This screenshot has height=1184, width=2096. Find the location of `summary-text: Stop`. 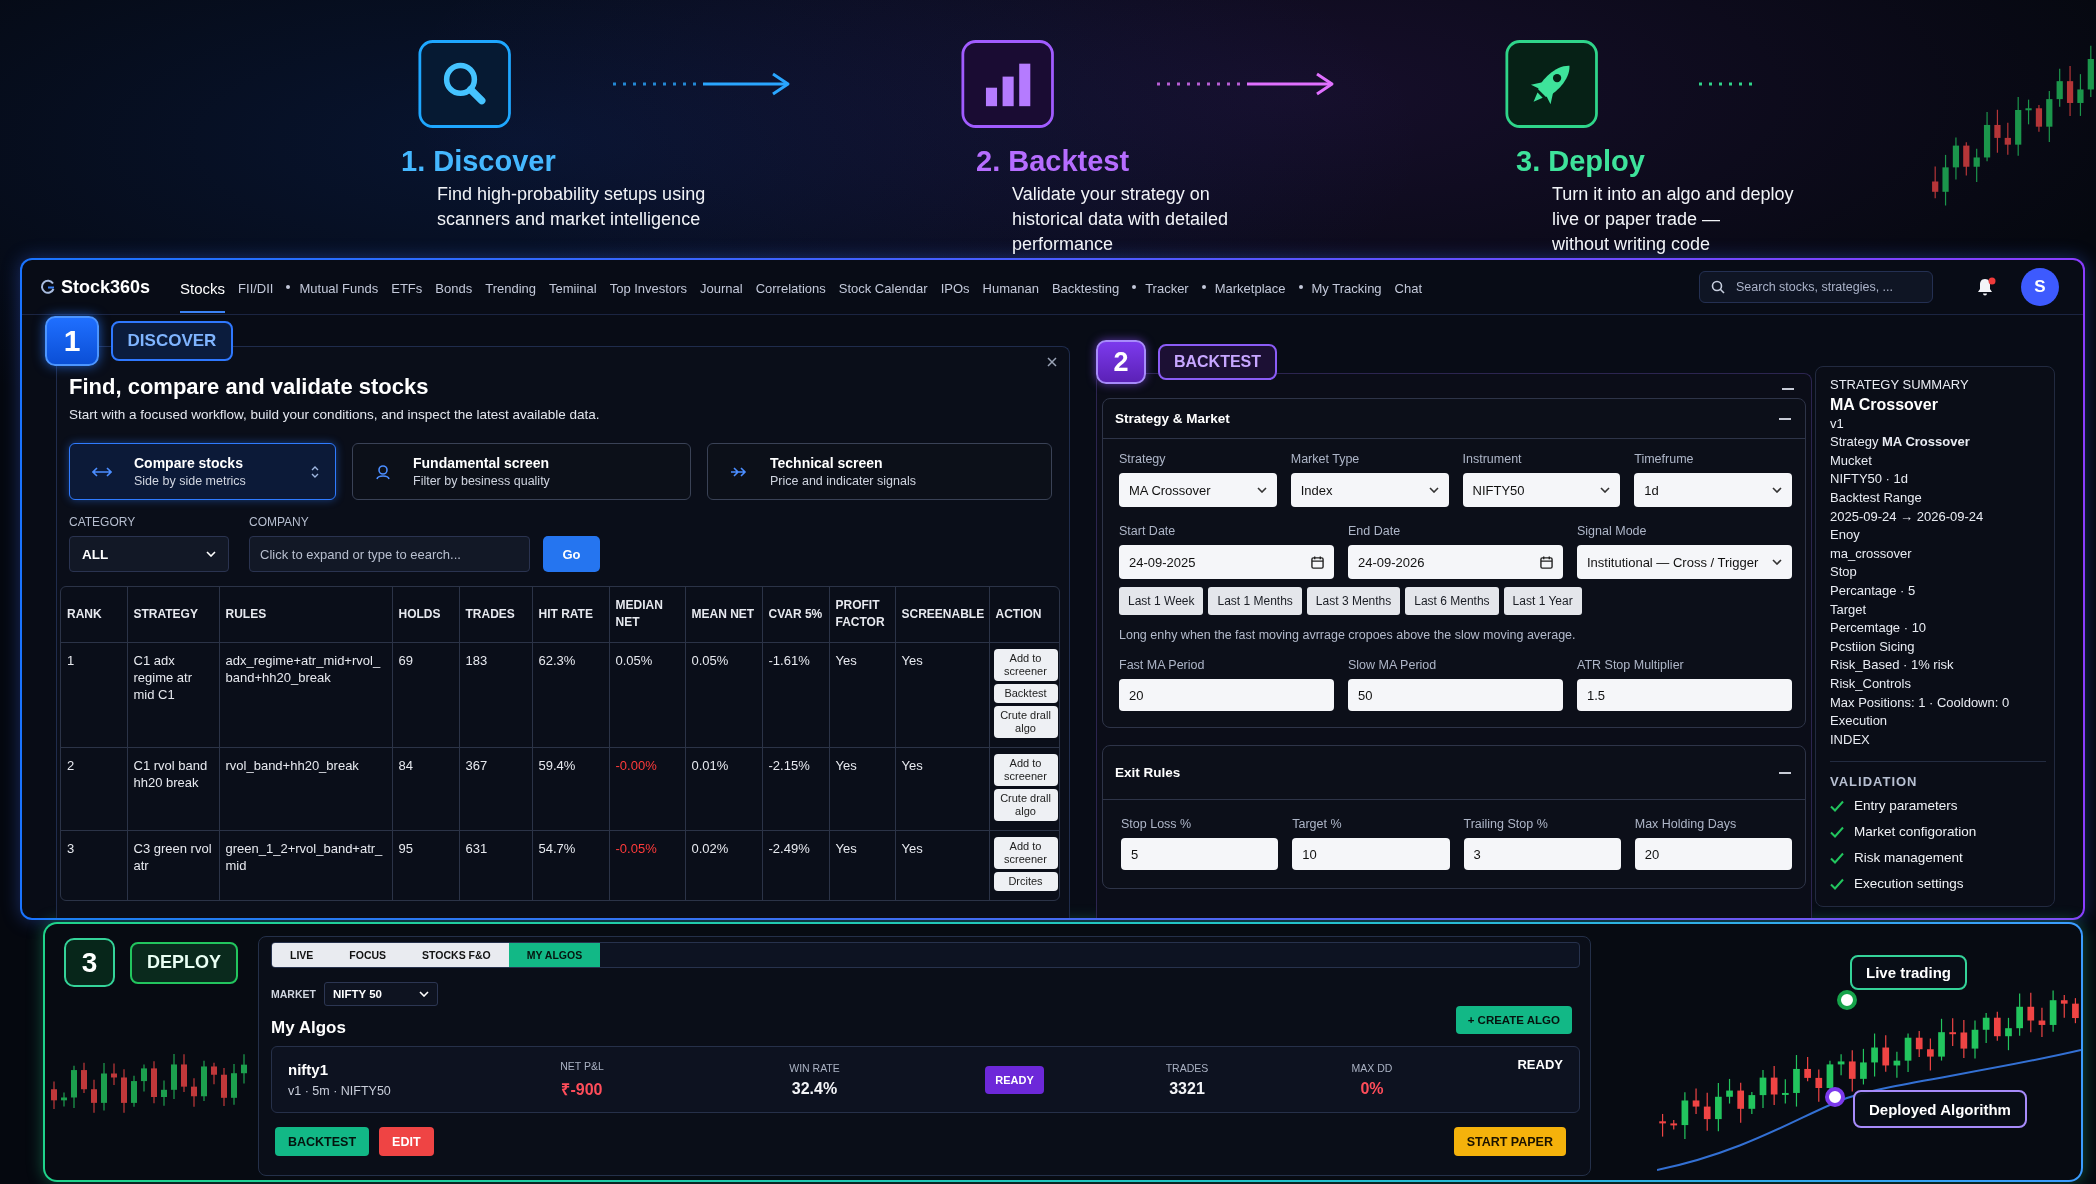

summary-text: Stop is located at coordinates (1844, 572).